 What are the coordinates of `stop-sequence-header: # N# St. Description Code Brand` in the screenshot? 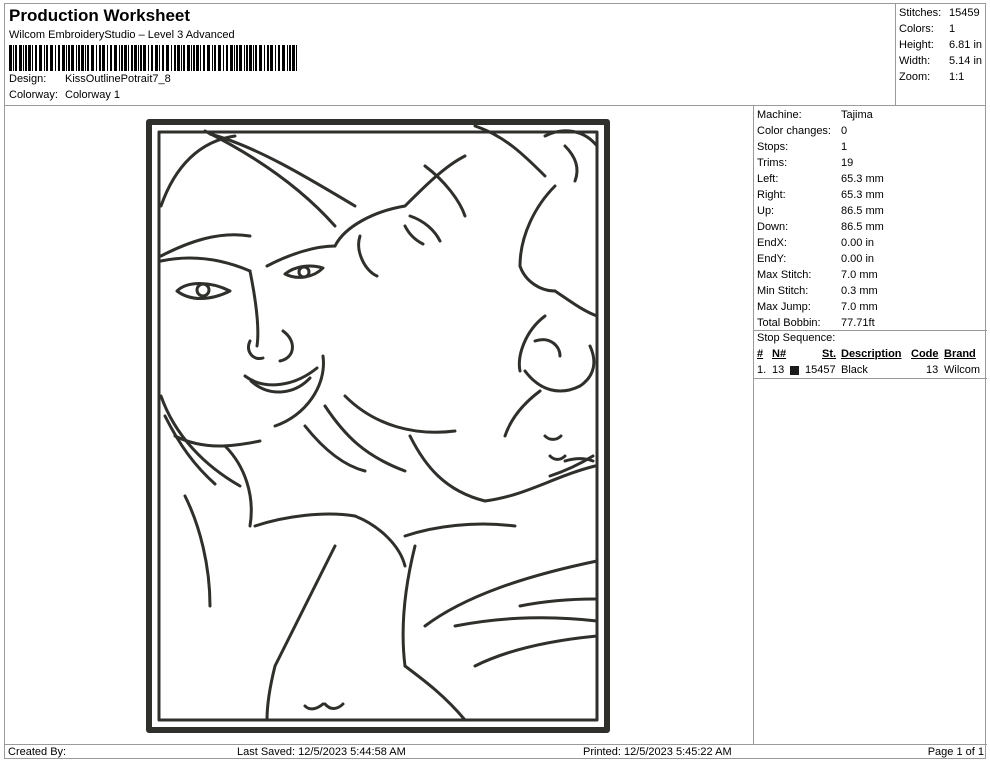 It's located at (866, 354).